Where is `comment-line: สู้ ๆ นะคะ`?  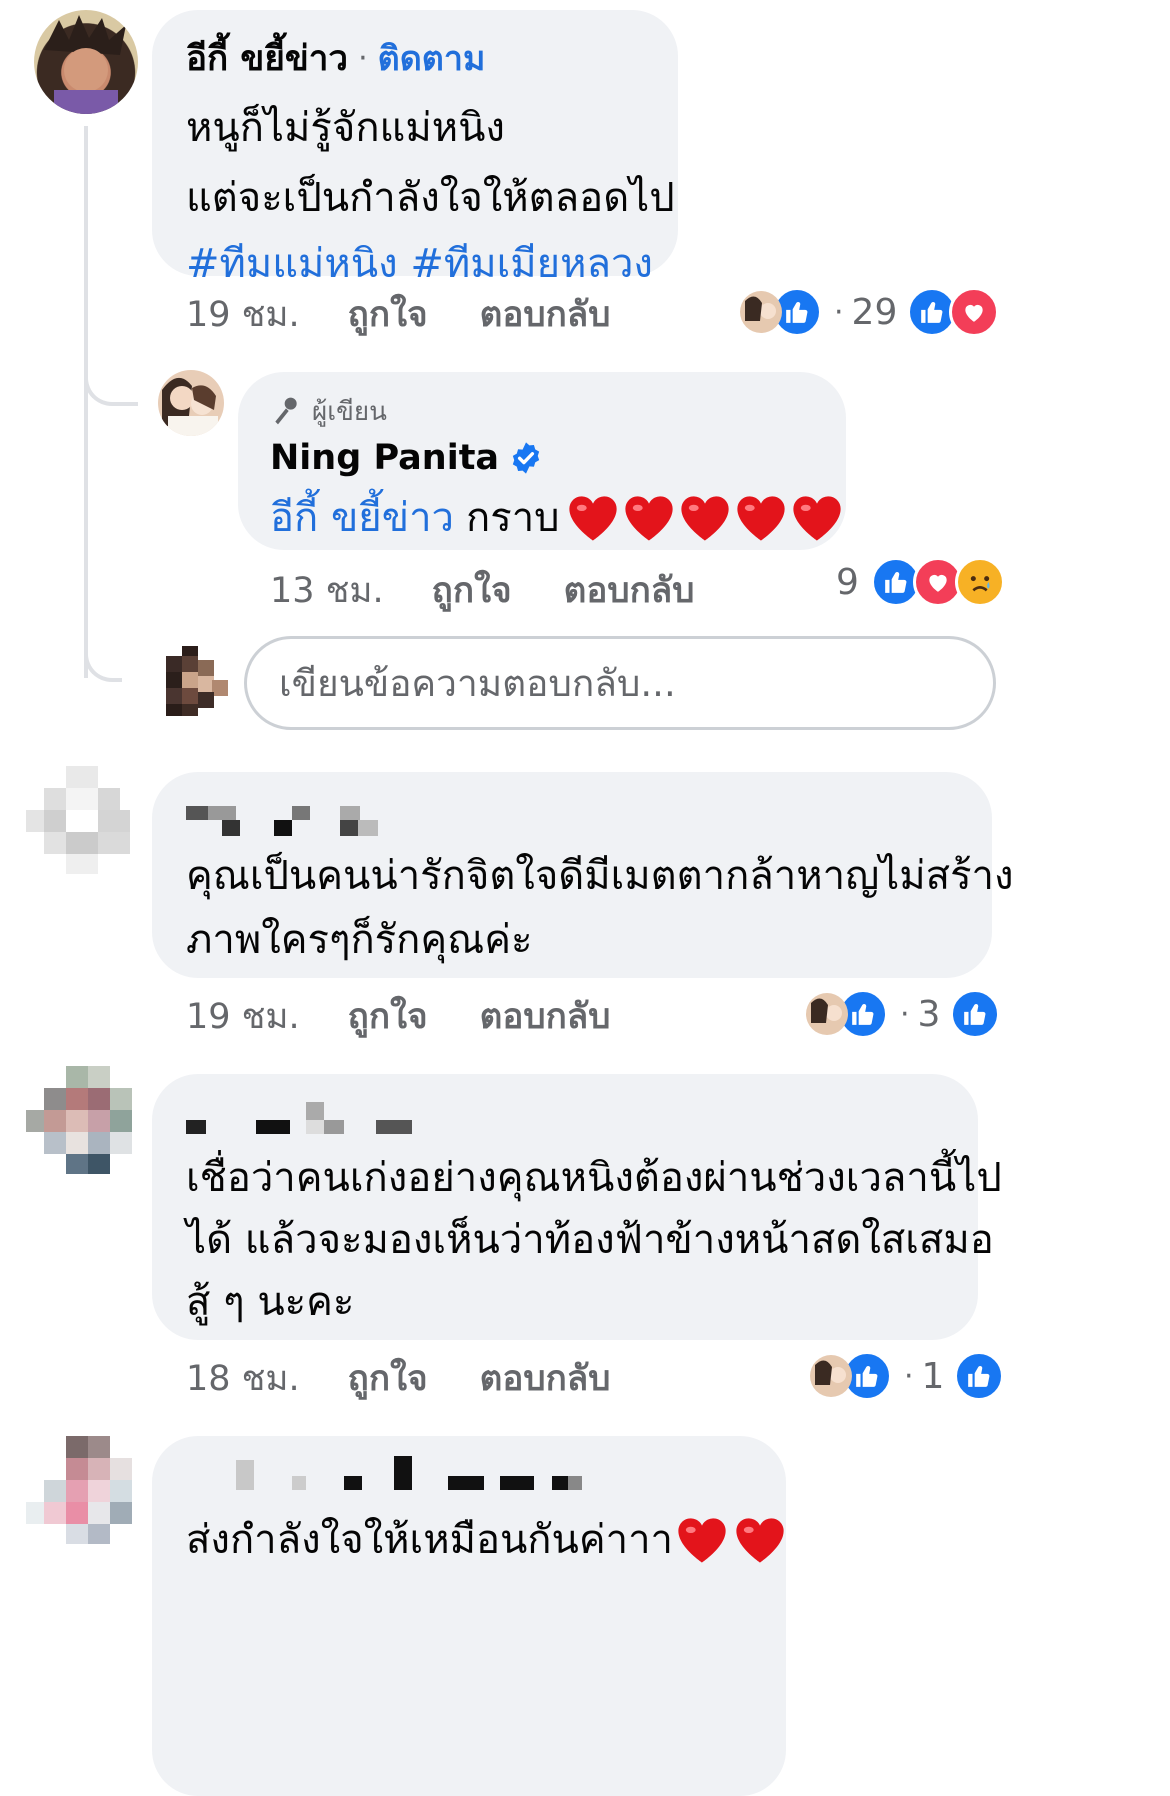 comment-line: สู้ ๆ นะคะ is located at coordinates (270, 1302).